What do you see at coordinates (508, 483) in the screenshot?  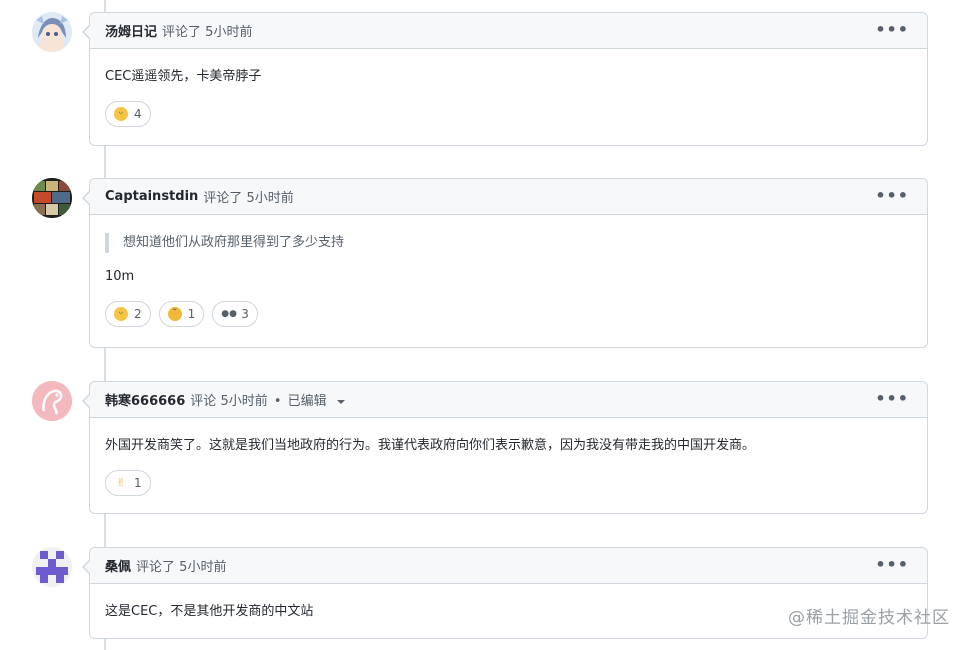 I see `reactions: ✌ 1` at bounding box center [508, 483].